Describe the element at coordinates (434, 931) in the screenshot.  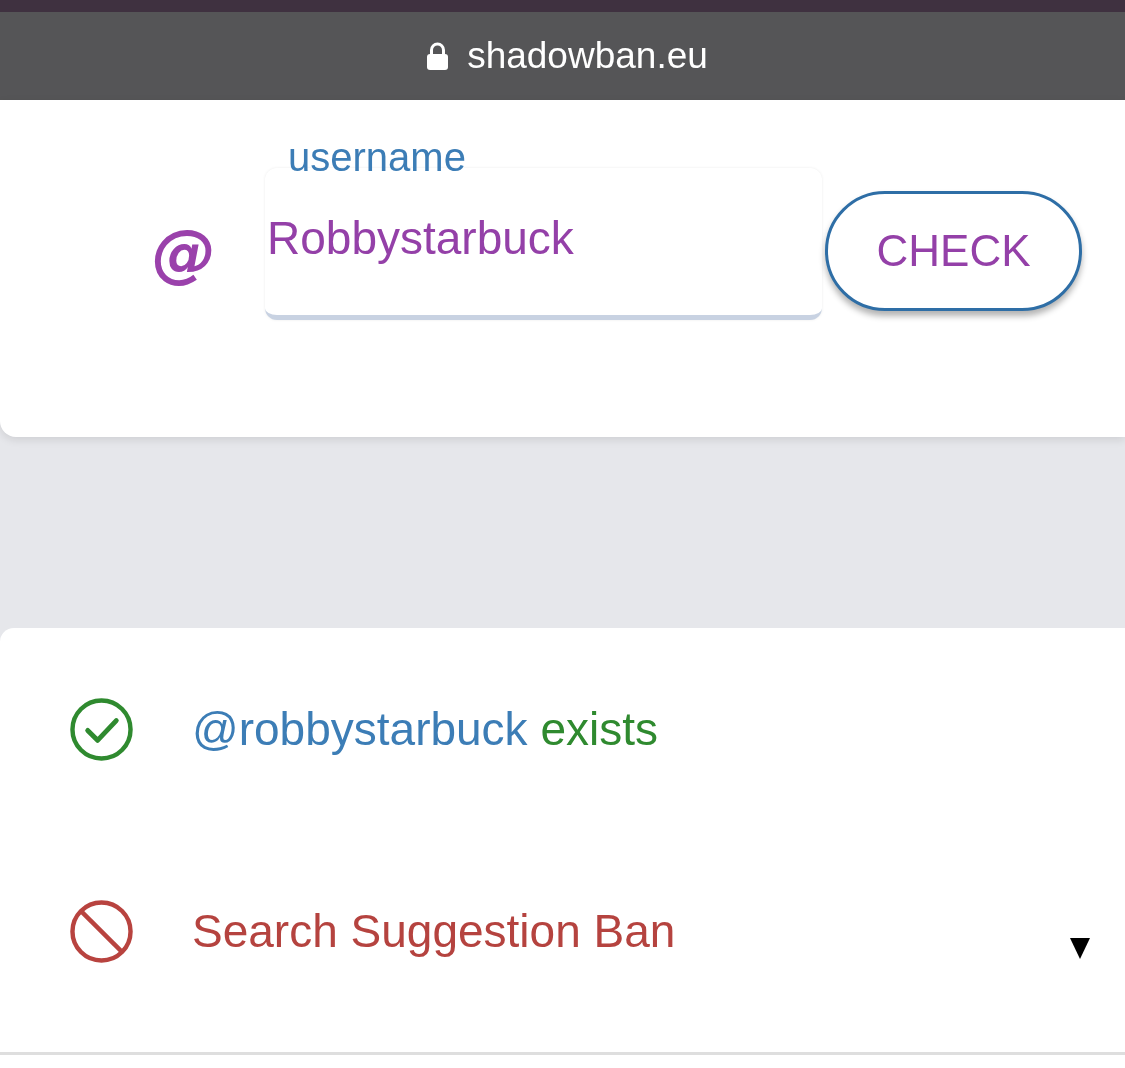
I see `test-name: Search Suggestion Ban` at that location.